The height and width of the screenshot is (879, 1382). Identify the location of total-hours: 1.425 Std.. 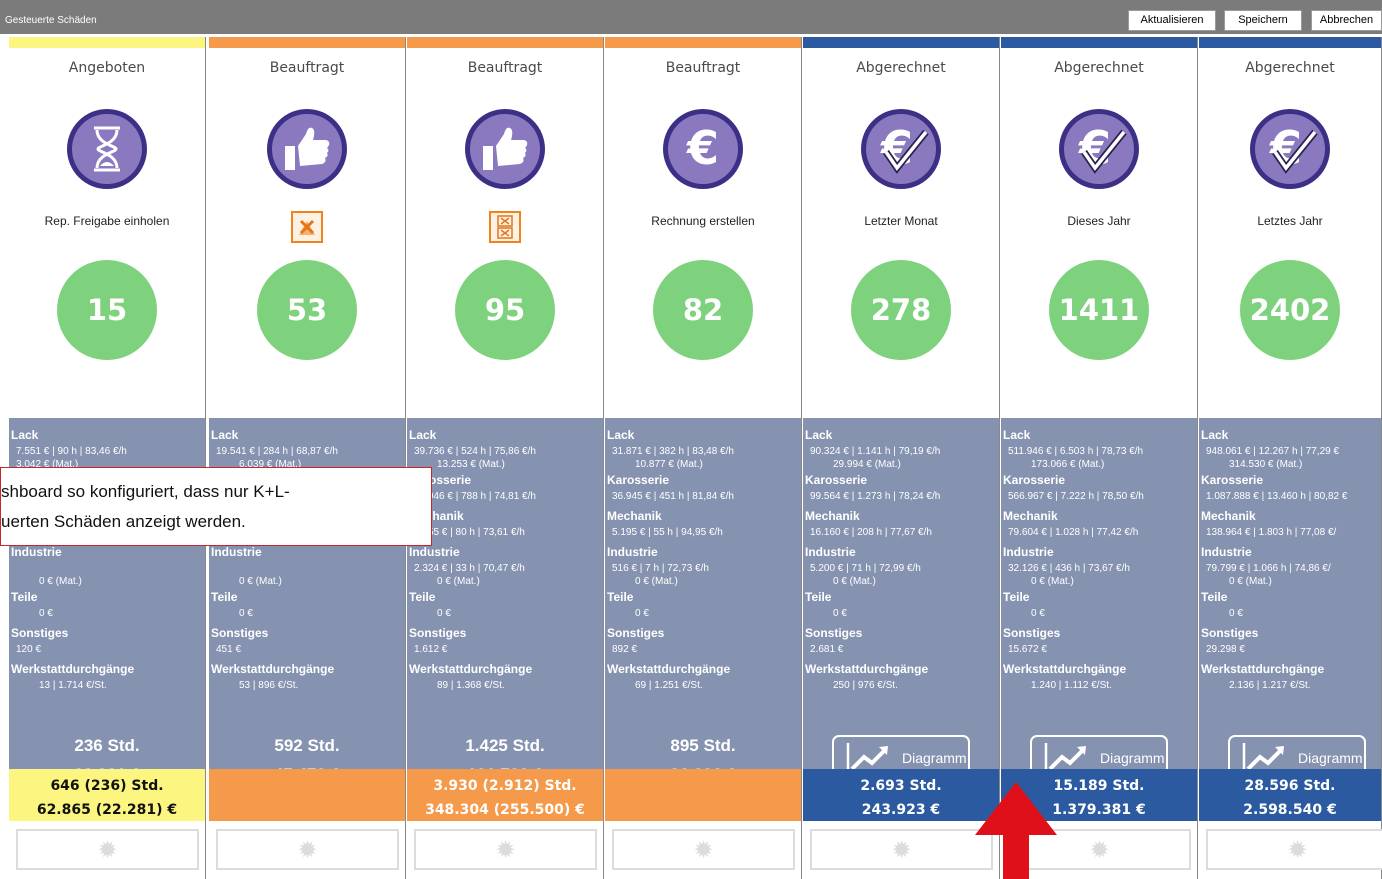
(505, 745).